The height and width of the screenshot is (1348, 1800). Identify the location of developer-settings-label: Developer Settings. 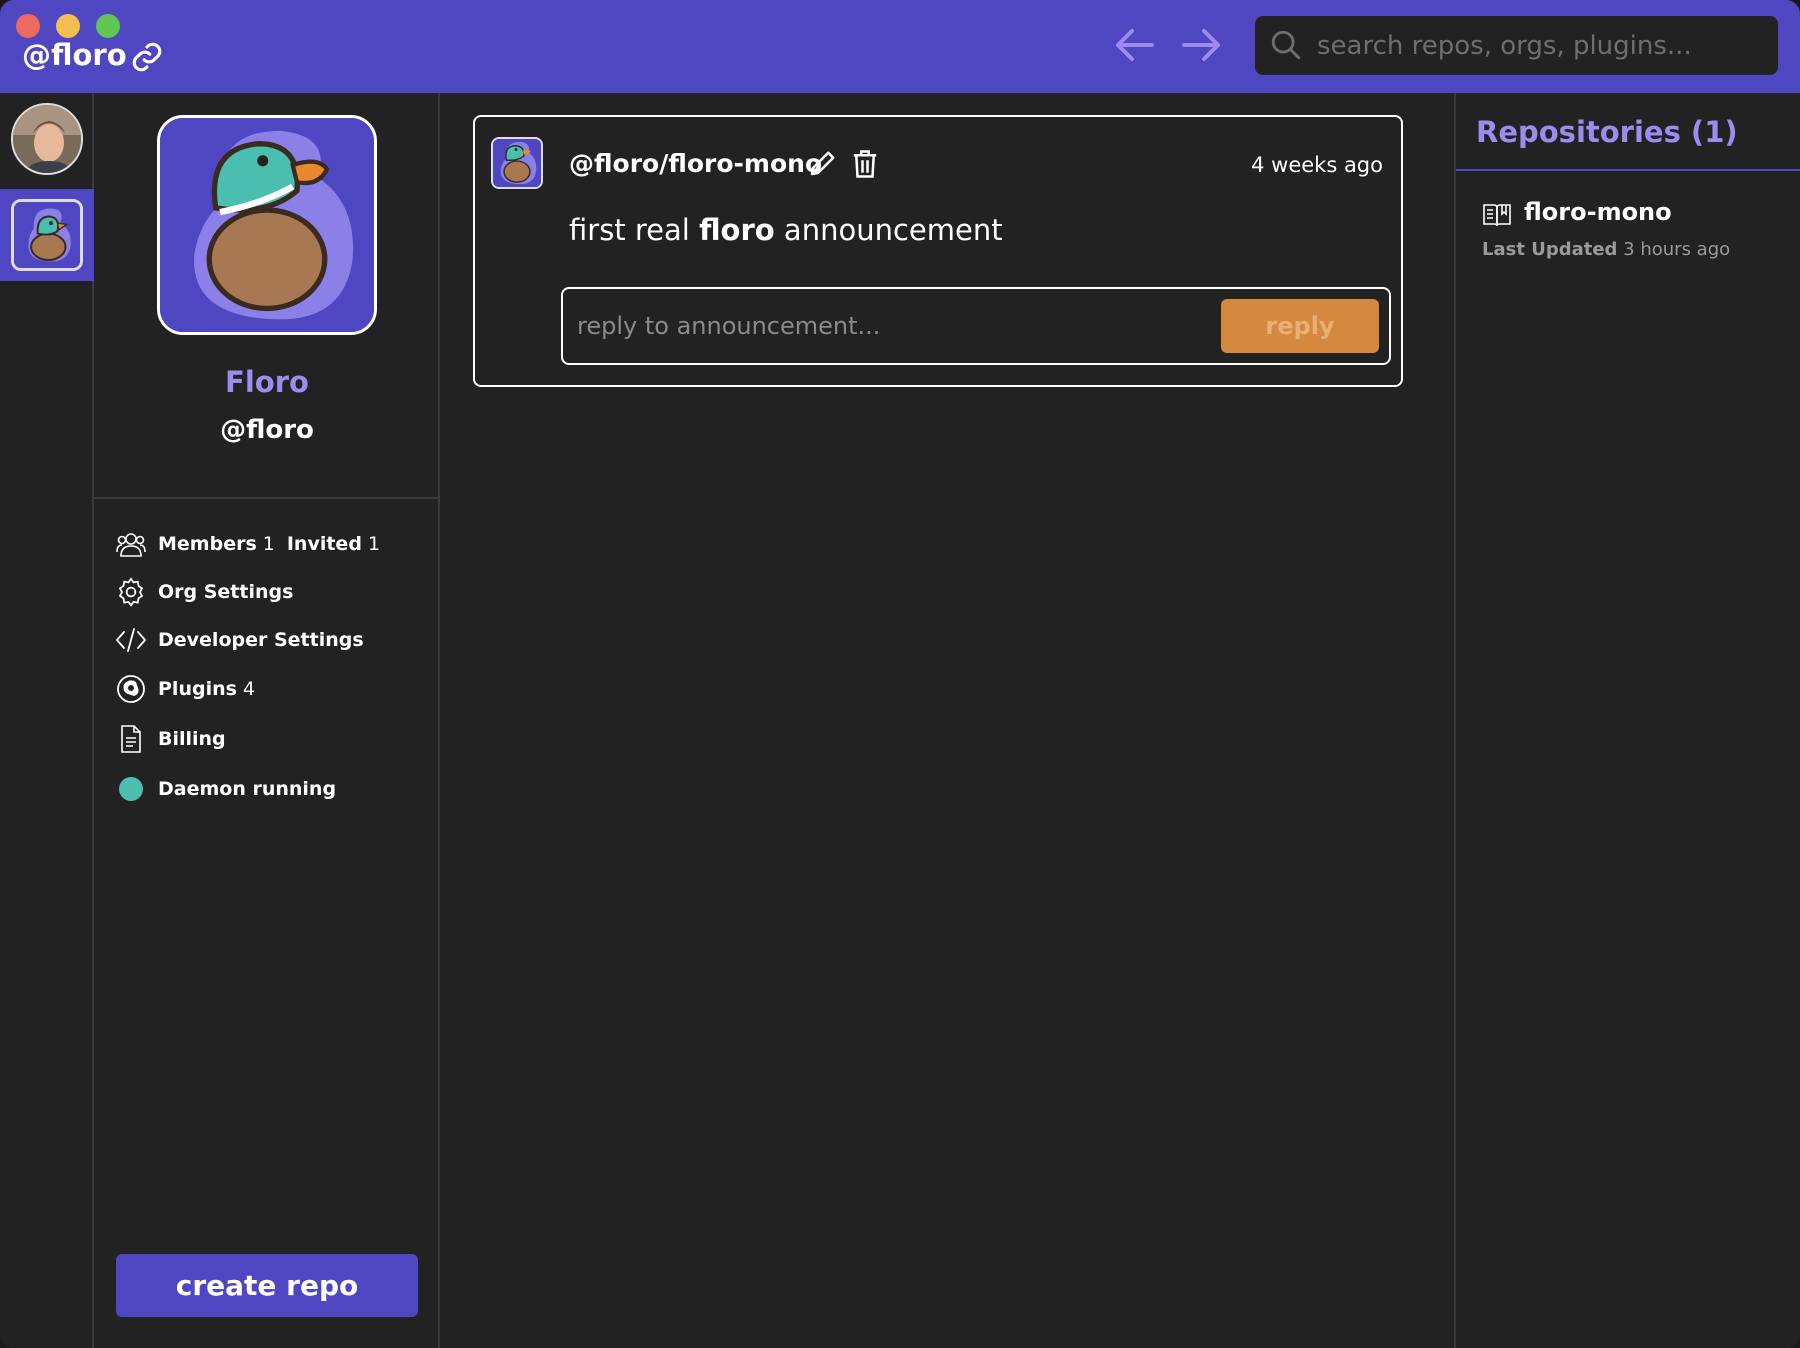
(261, 640).